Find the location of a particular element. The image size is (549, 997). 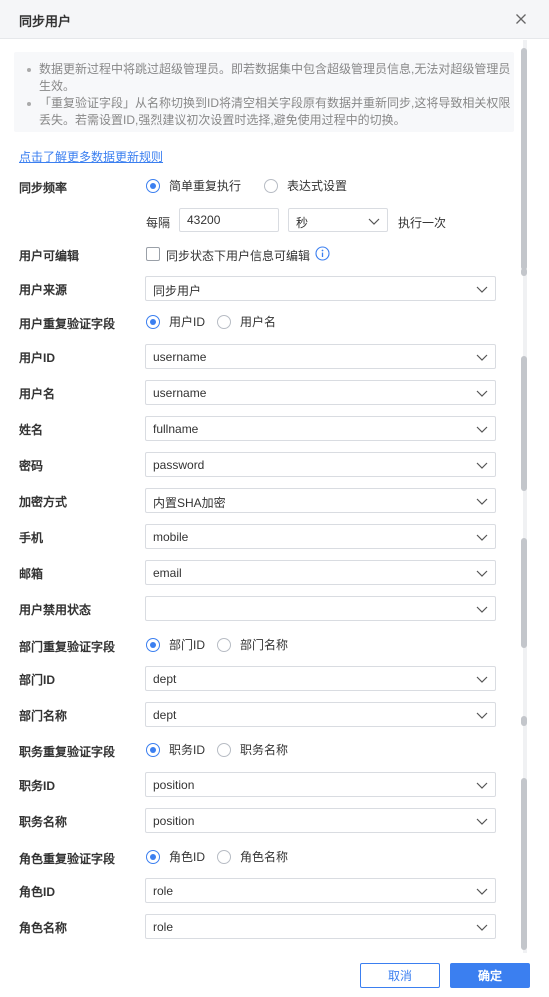

radio-dept-name: 部门名称 is located at coordinates (252, 644).